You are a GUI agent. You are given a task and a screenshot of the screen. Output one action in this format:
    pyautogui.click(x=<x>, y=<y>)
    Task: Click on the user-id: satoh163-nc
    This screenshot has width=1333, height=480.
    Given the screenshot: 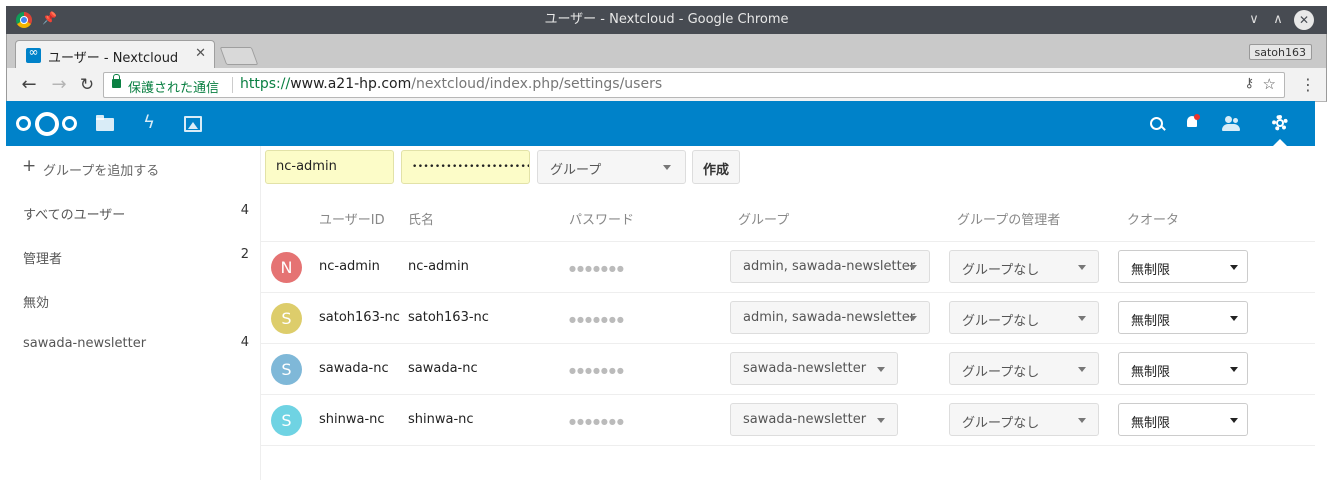 What is the action you would take?
    pyautogui.click(x=359, y=317)
    